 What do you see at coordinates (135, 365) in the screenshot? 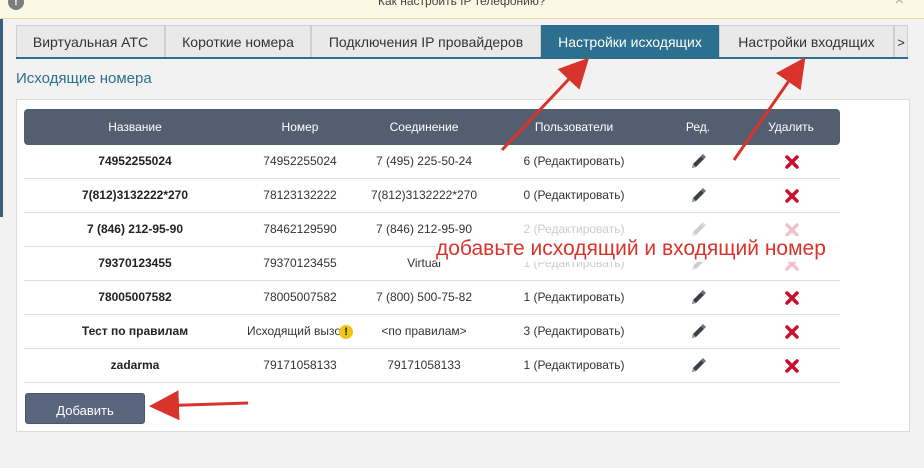
I see `cell-name: zadarma` at bounding box center [135, 365].